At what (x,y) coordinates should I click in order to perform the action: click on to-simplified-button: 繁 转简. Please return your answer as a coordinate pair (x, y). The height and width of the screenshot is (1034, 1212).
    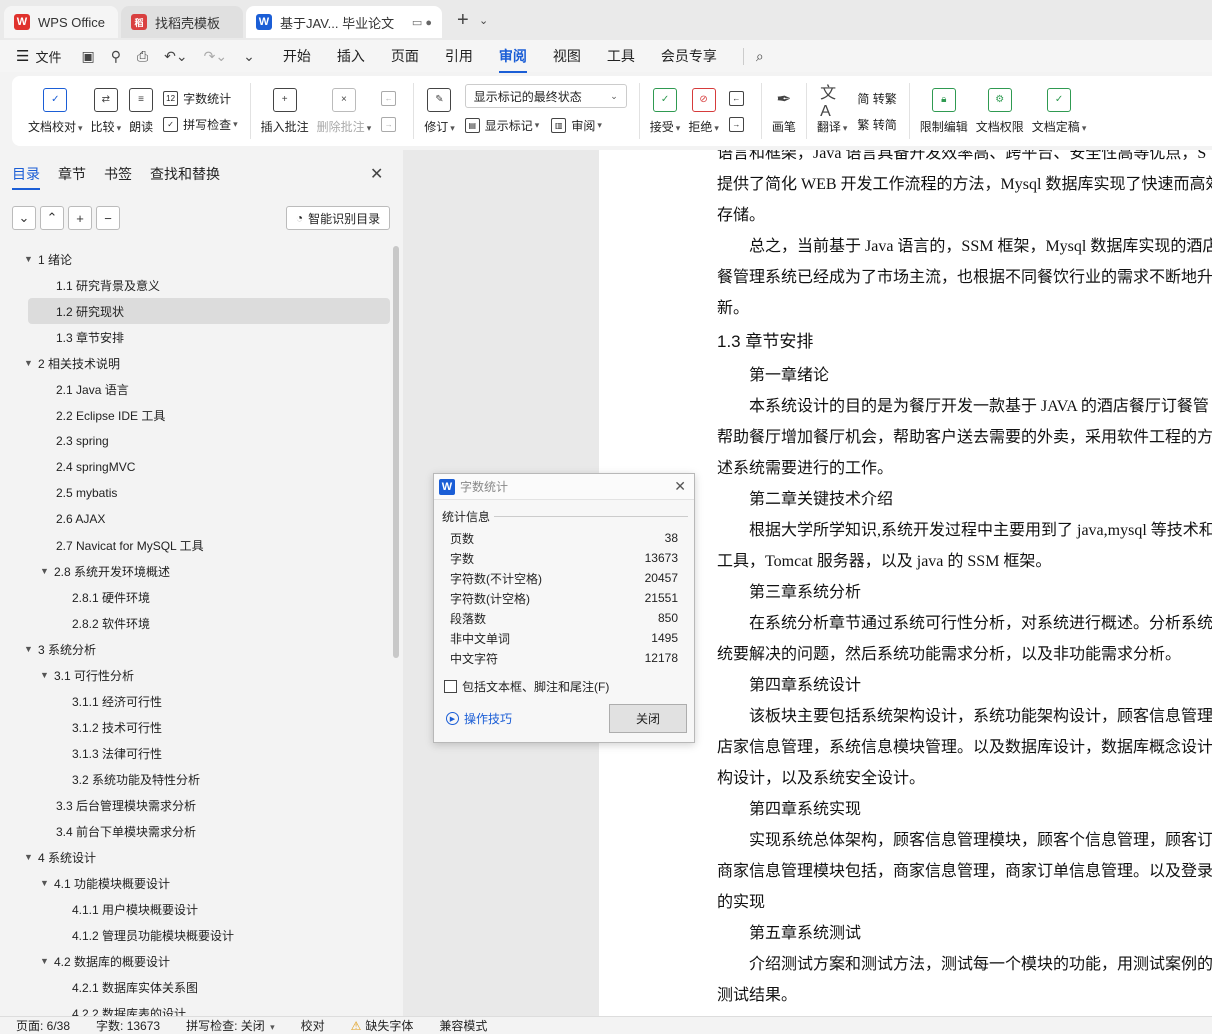
    Looking at the image, I should click on (876, 124).